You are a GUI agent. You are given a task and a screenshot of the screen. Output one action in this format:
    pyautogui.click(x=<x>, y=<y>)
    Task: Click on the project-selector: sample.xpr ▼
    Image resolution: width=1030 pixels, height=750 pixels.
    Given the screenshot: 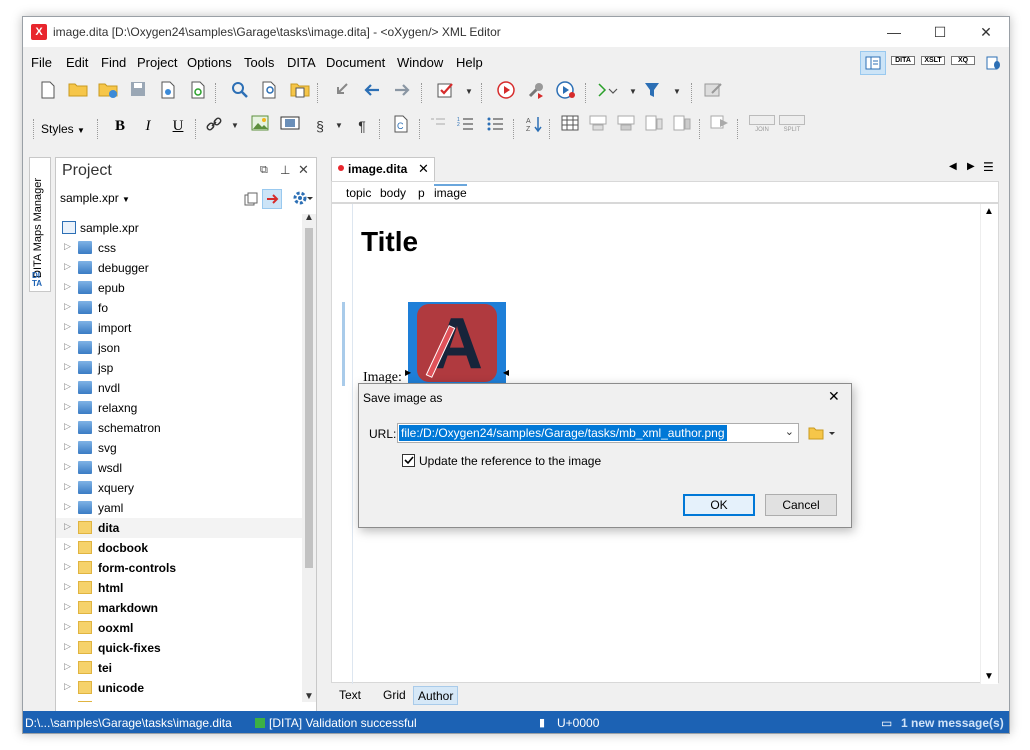 What is the action you would take?
    pyautogui.click(x=95, y=198)
    